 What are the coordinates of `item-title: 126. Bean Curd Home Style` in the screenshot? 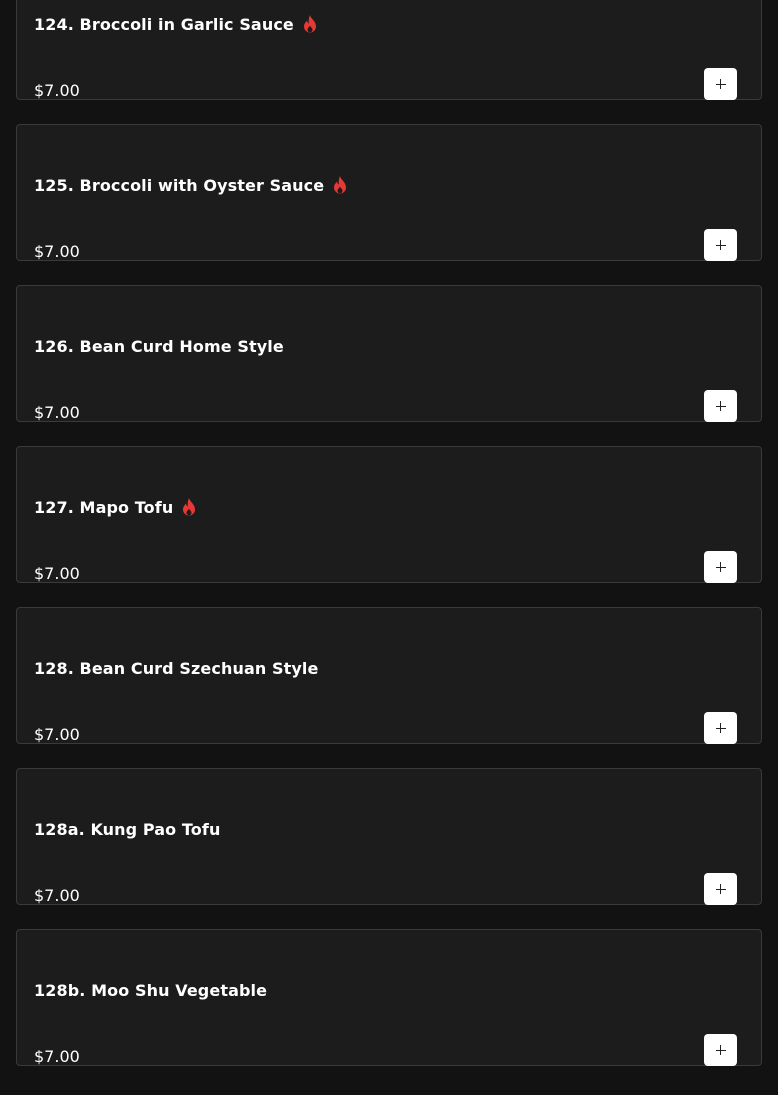 It's located at (159, 346).